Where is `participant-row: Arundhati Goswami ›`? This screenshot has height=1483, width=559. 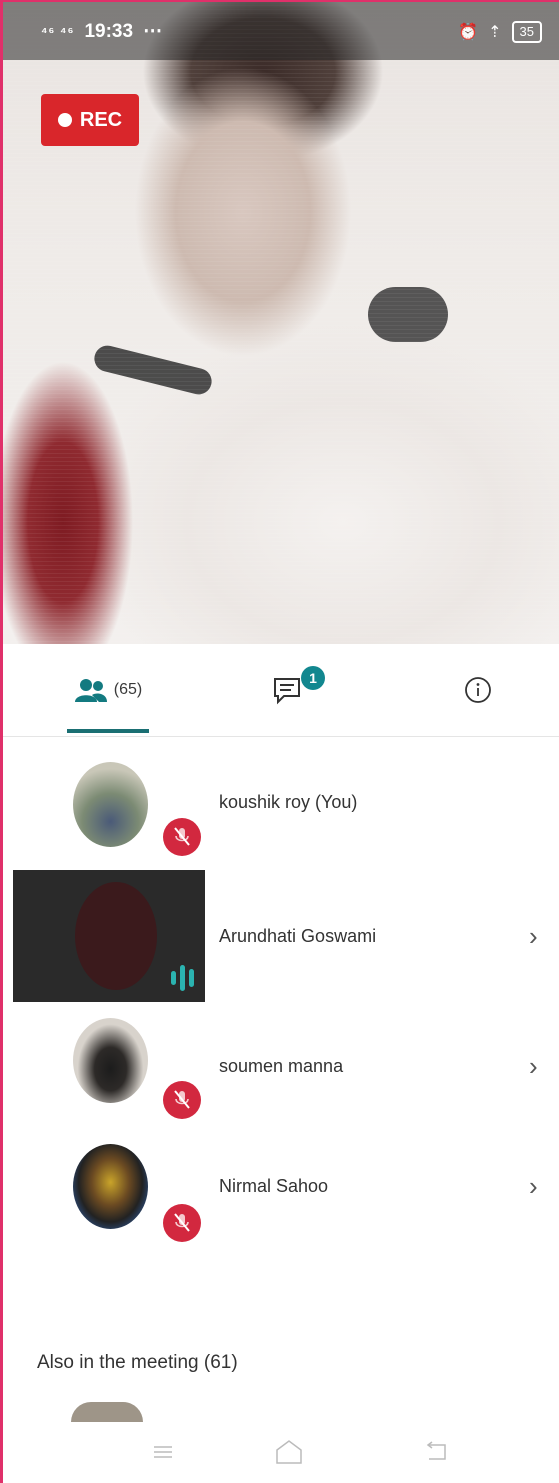
participant-row: Arundhati Goswami › is located at coordinates (281, 936).